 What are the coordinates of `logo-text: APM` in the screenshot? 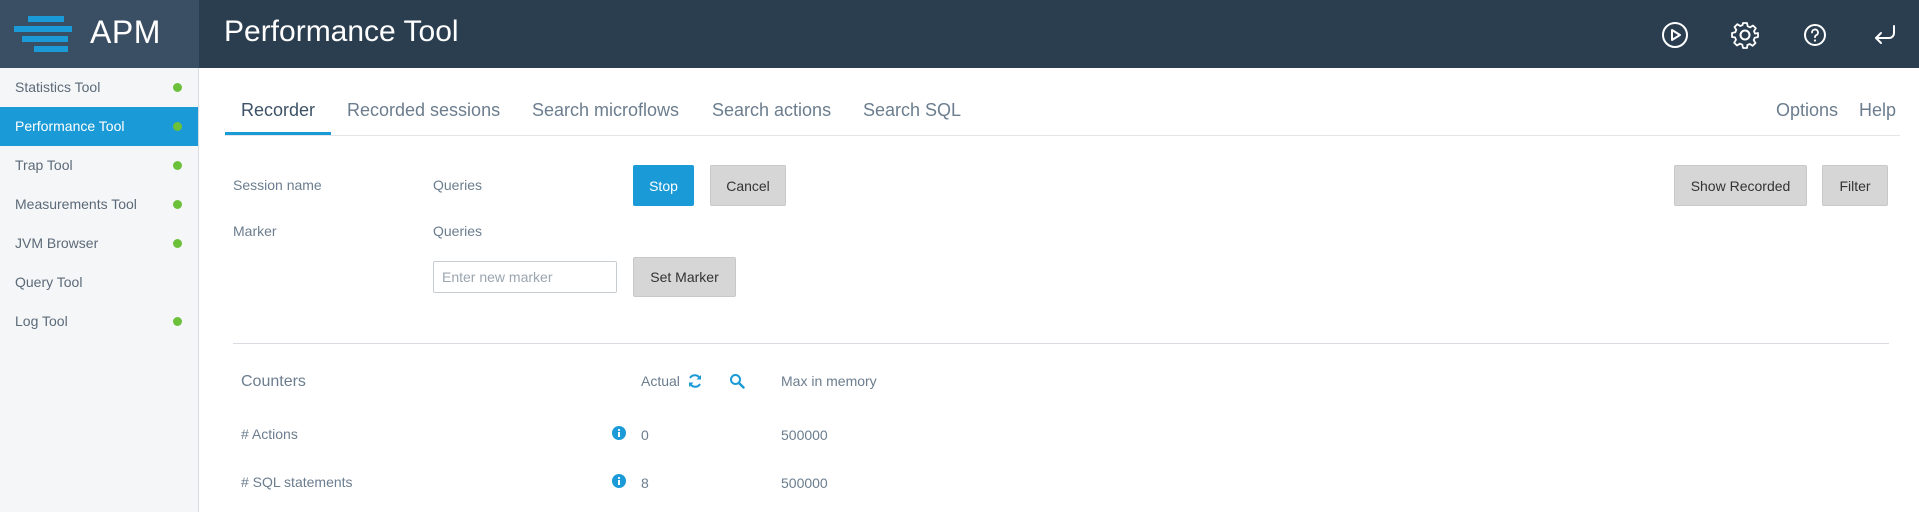 It's located at (125, 32).